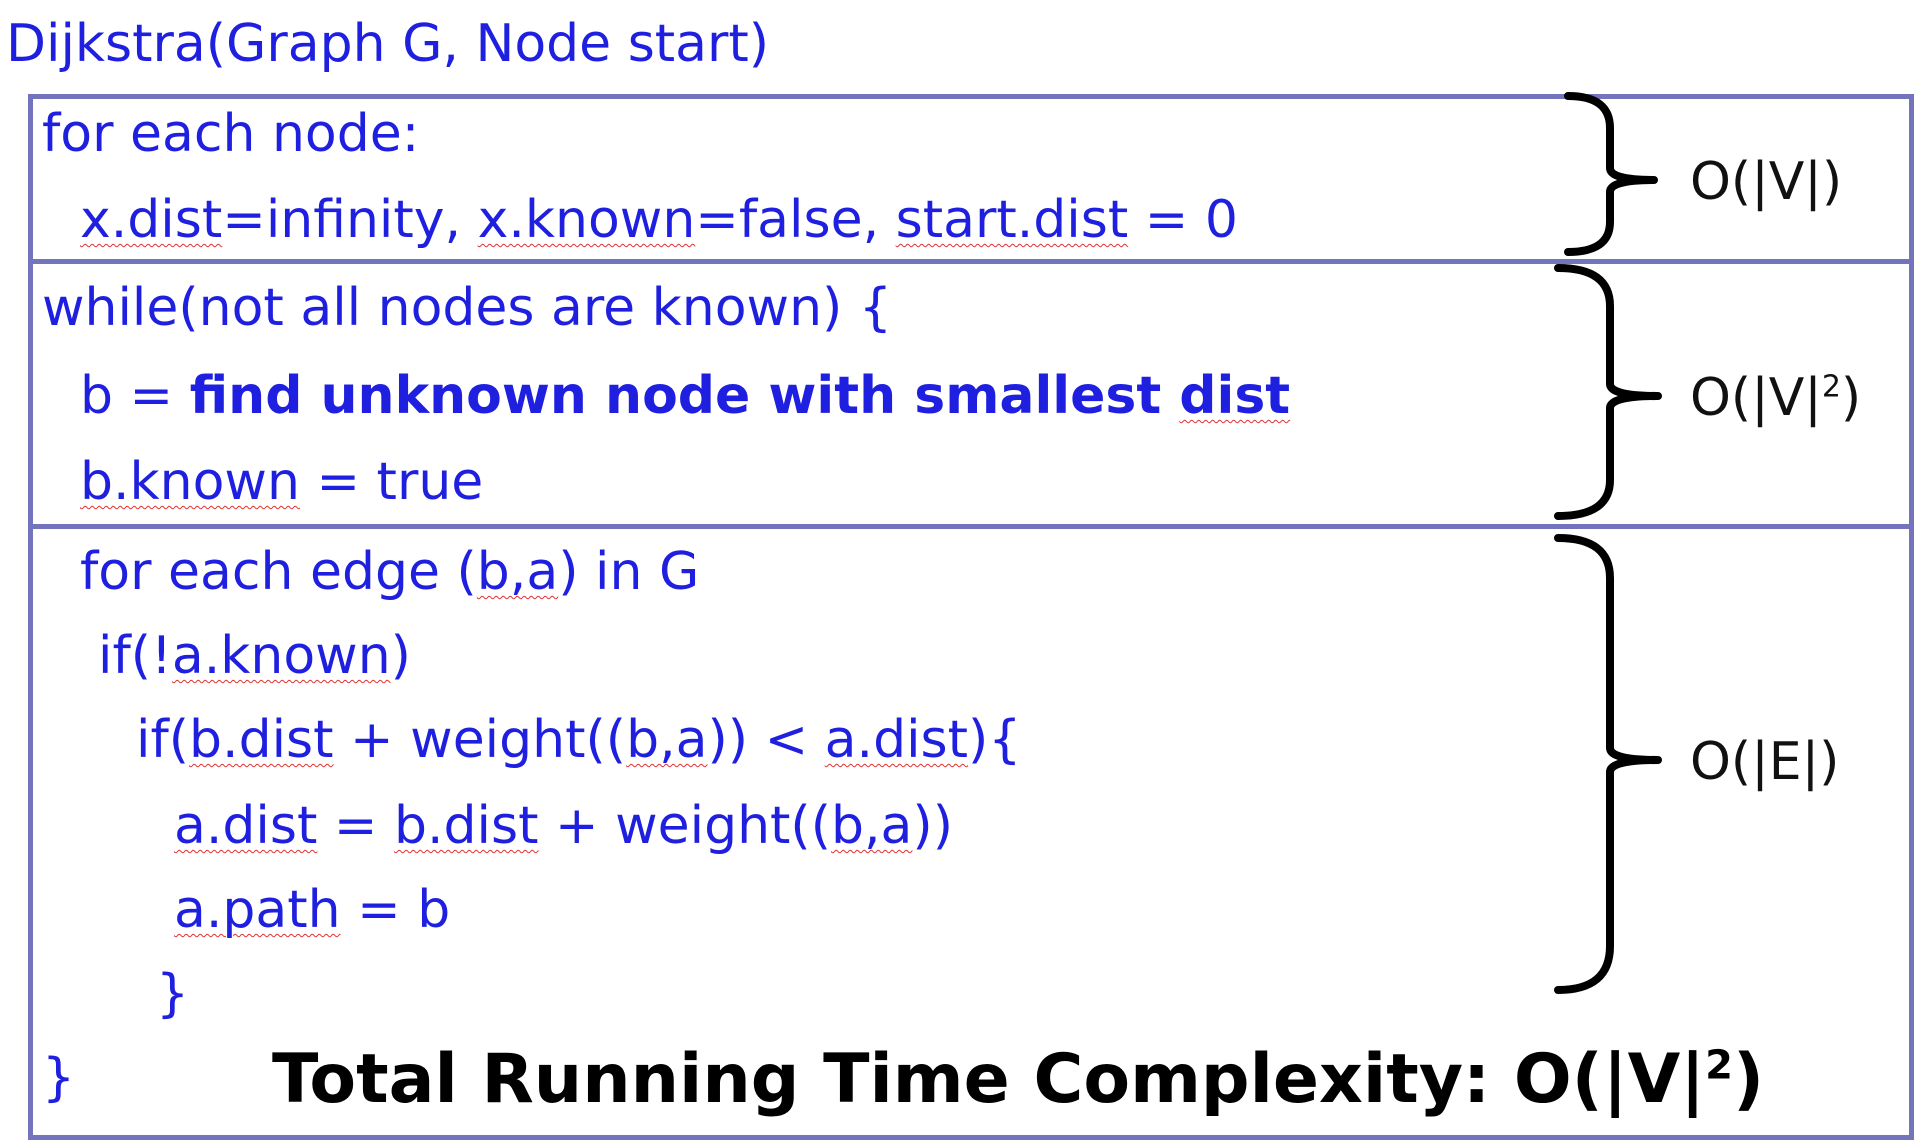 The height and width of the screenshot is (1147, 1932). Describe the element at coordinates (1611, 174) in the screenshot. I see `init-brace` at that location.